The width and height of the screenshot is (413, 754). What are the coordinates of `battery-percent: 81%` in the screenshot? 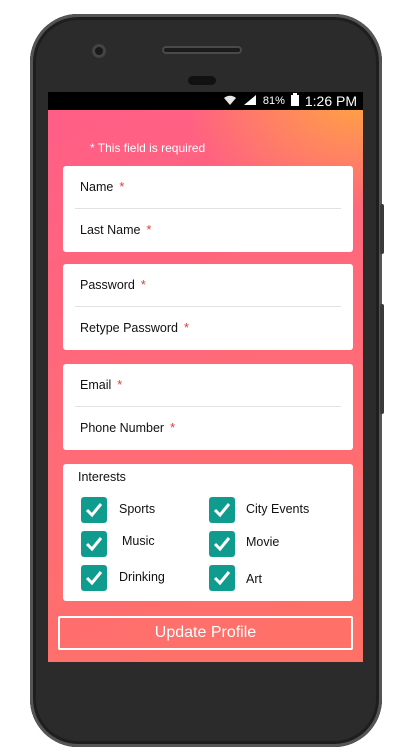 It's located at (273, 101).